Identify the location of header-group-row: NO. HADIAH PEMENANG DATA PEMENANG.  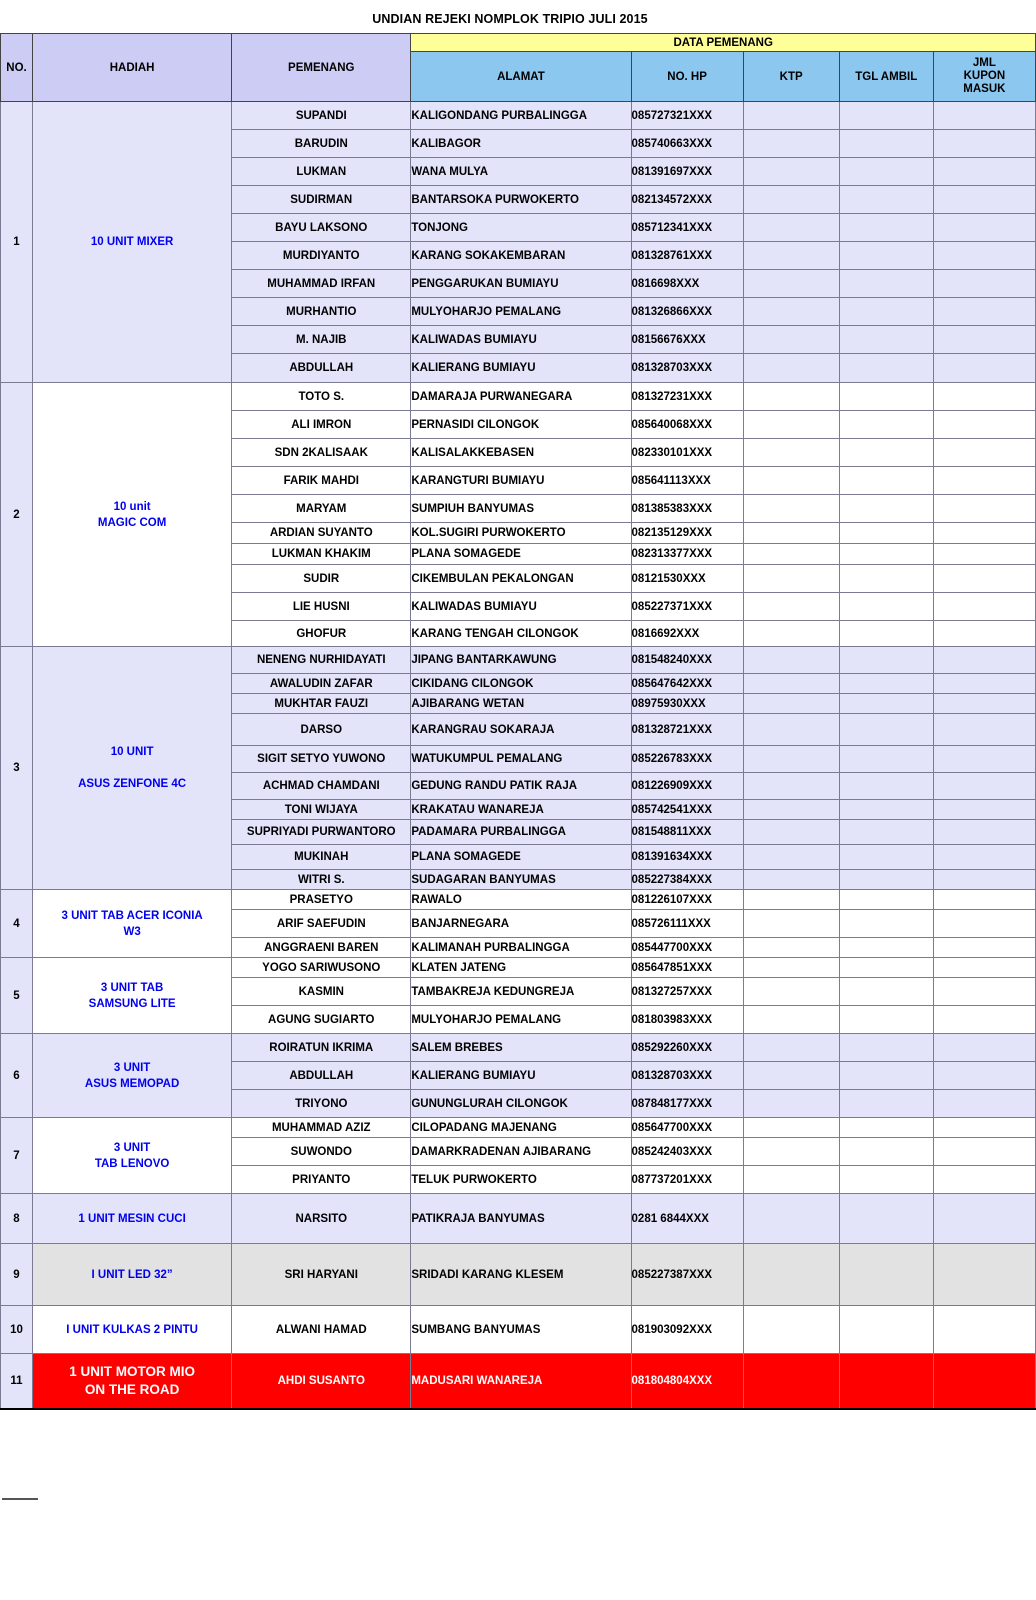
(518, 67).